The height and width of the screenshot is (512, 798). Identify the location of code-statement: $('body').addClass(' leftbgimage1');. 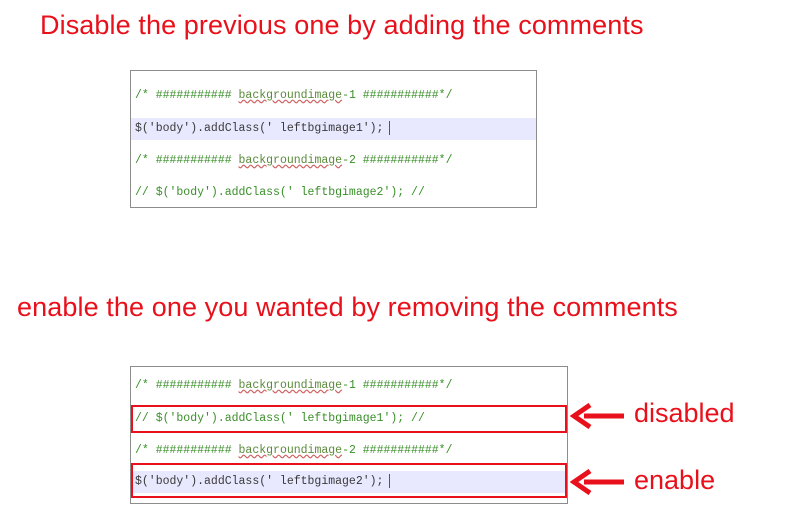
(259, 128).